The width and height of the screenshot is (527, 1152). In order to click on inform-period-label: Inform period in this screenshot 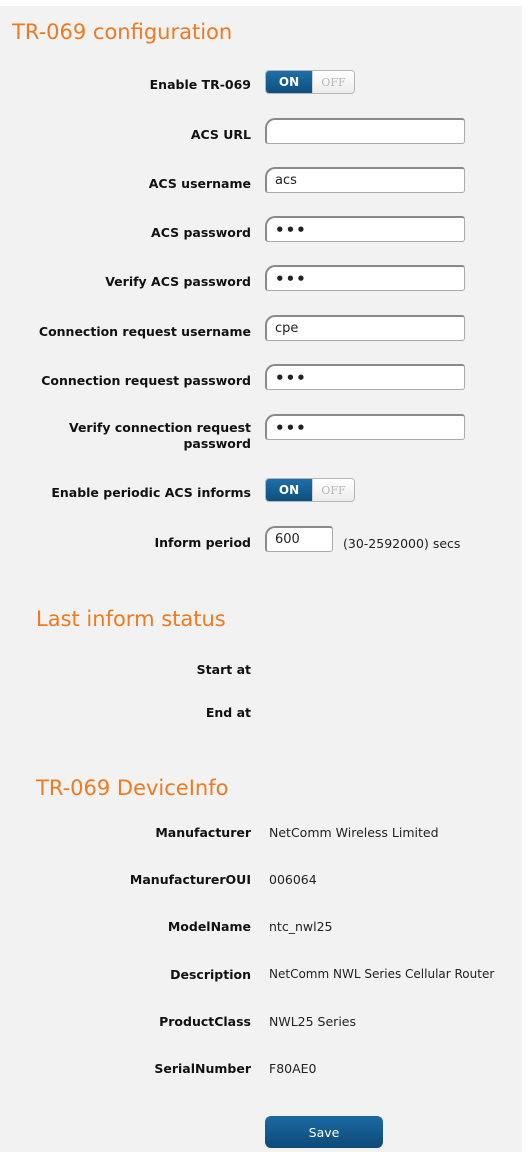, I will do `click(202, 542)`.